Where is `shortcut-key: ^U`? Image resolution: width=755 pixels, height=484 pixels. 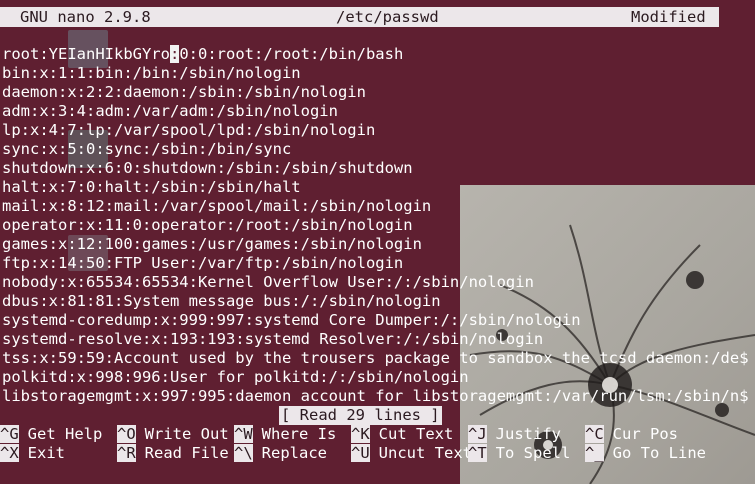
shortcut-key: ^U is located at coordinates (360, 453).